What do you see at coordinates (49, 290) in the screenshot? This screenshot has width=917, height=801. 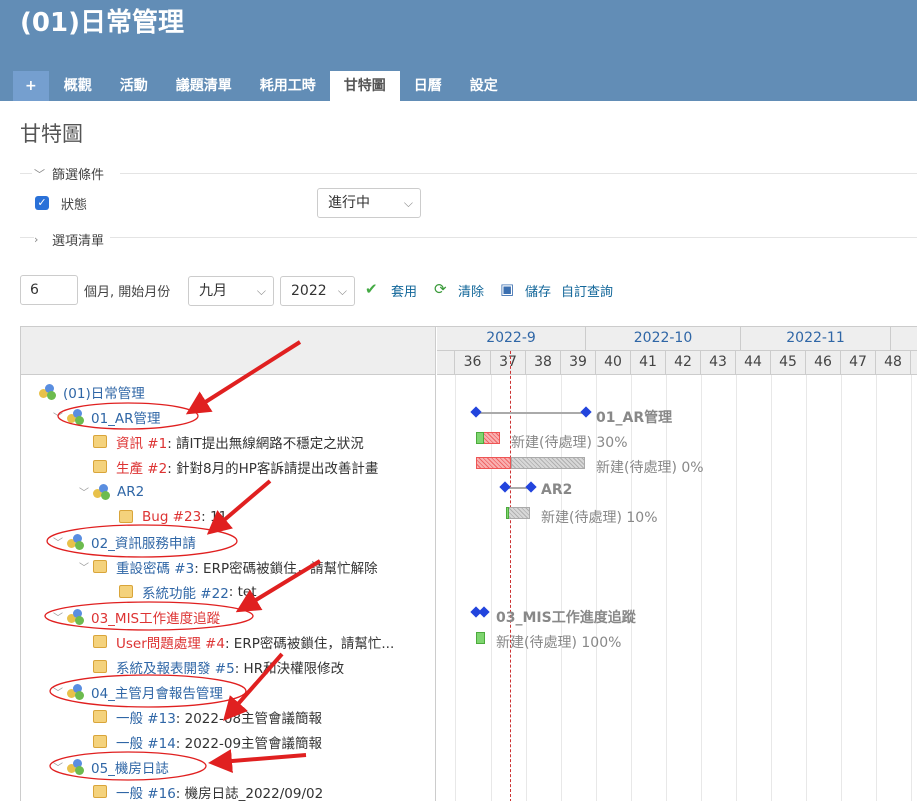 I see `months-input: 6` at bounding box center [49, 290].